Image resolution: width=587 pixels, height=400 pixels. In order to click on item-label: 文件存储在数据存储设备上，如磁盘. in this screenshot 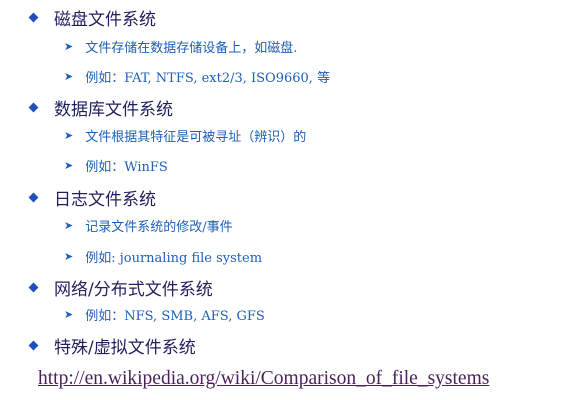, I will do `click(191, 48)`.